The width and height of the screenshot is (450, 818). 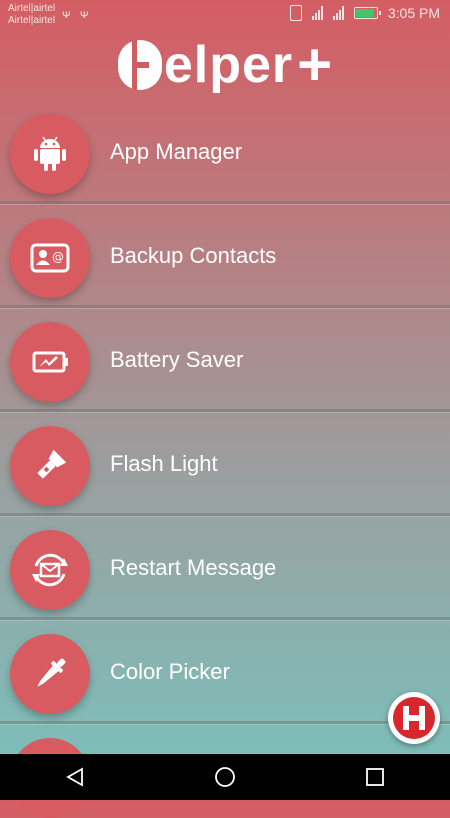 What do you see at coordinates (50, 154) in the screenshot?
I see `android-icon` at bounding box center [50, 154].